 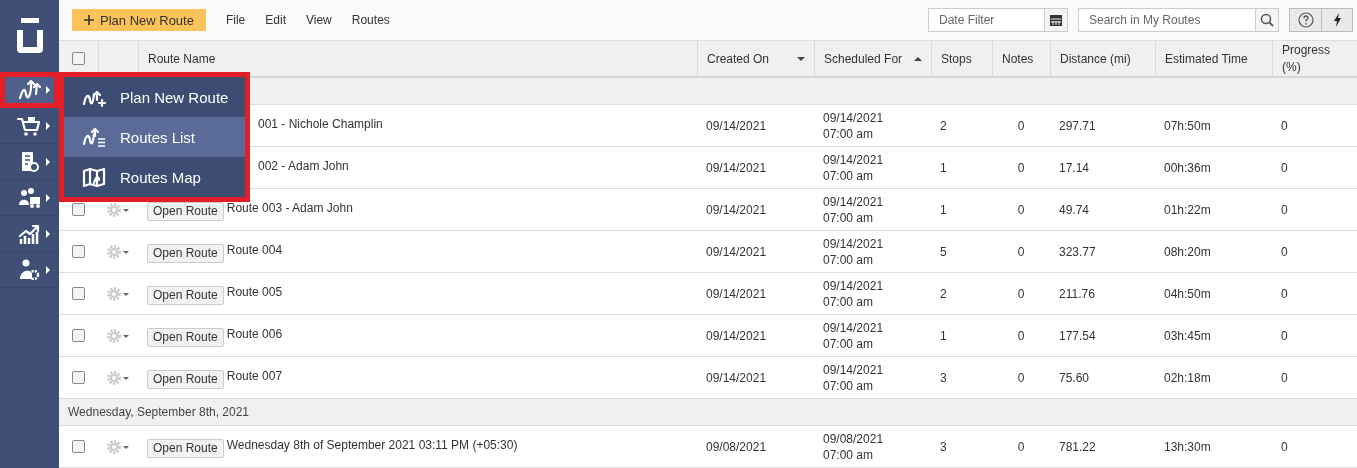 What do you see at coordinates (1305, 20) in the screenshot?
I see `help-button` at bounding box center [1305, 20].